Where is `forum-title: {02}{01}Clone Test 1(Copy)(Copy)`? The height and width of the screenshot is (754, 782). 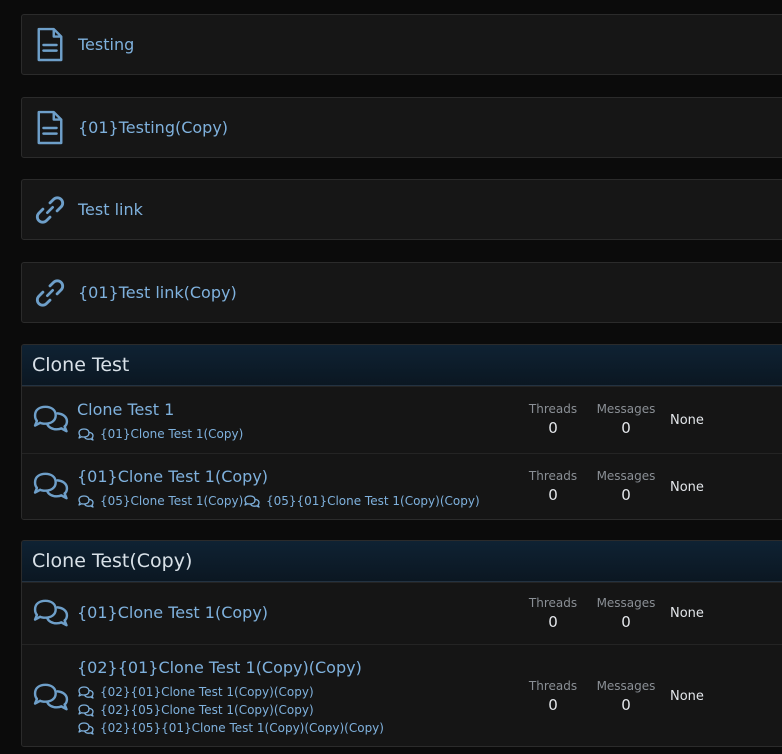 forum-title: {02}{01}Clone Test 1(Copy)(Copy) is located at coordinates (219, 667).